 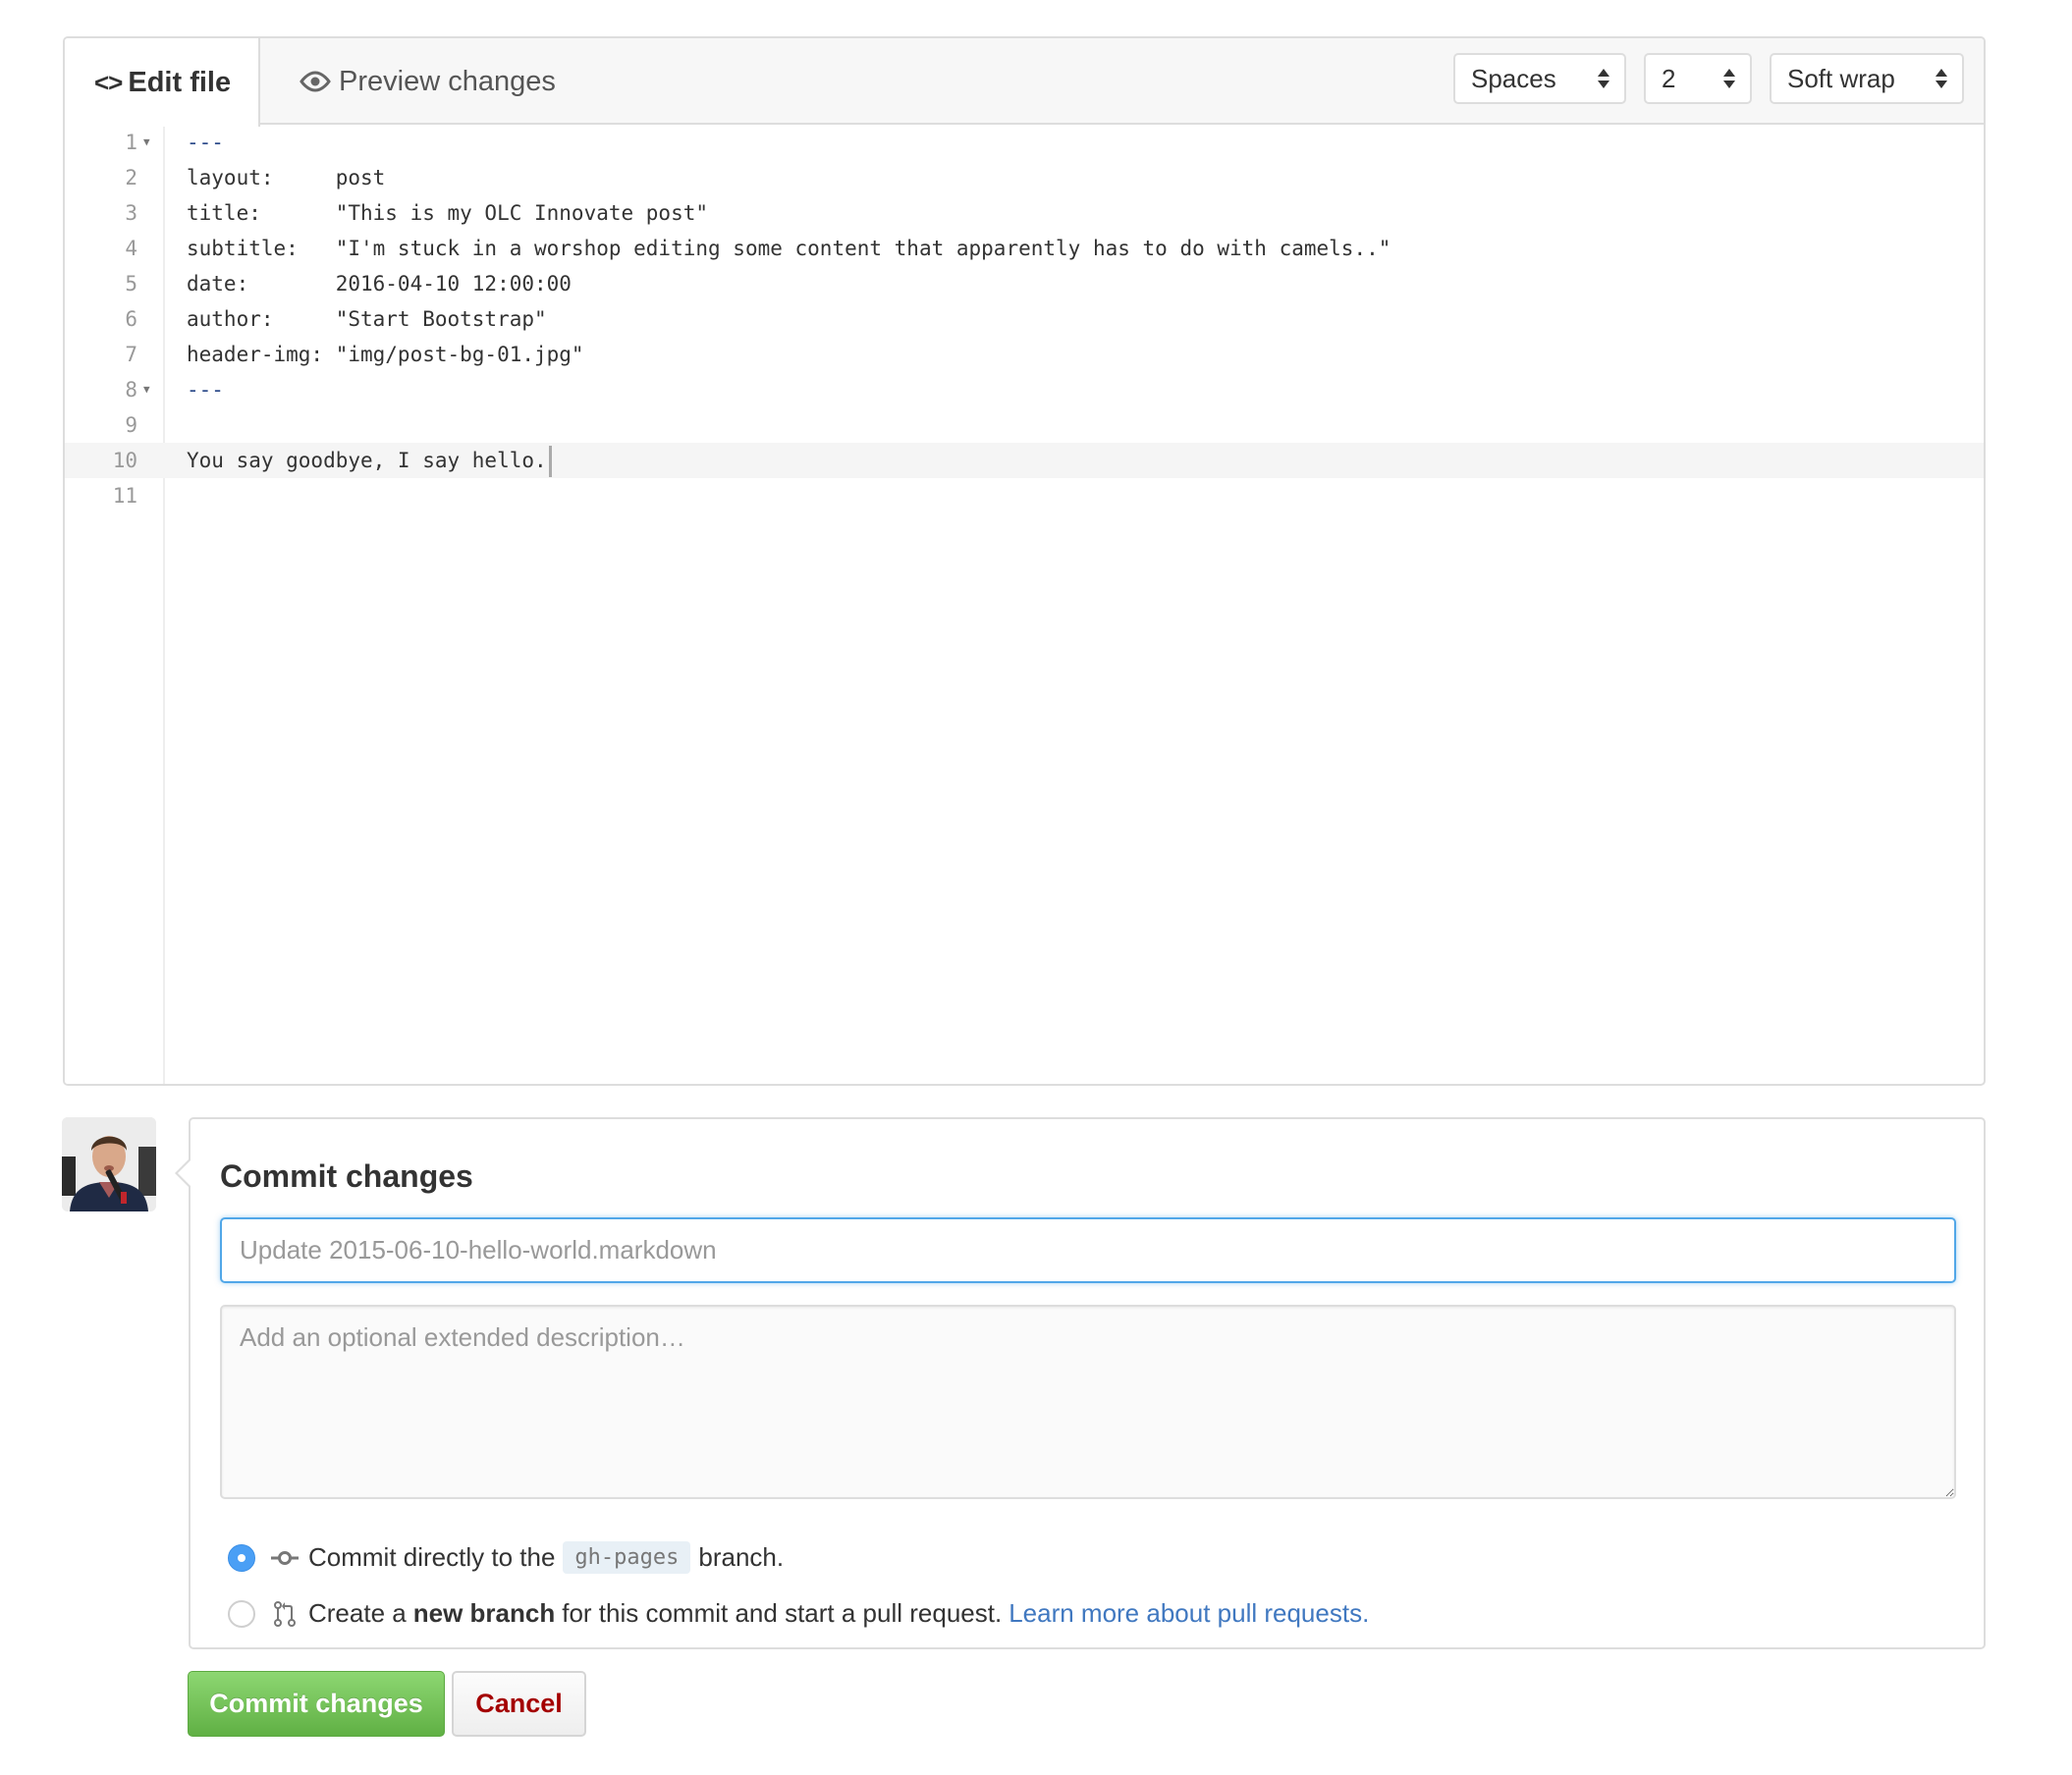 I want to click on avatar, so click(x=109, y=1164).